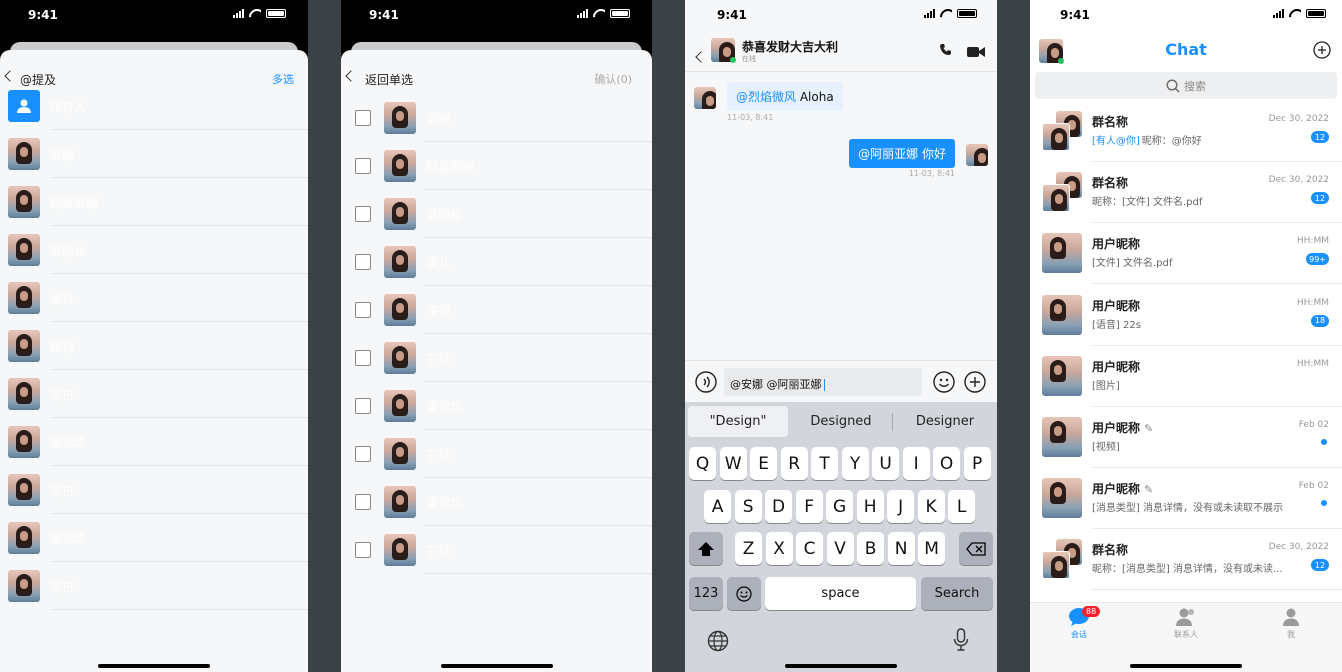 This screenshot has width=1342, height=672. I want to click on key-c: C, so click(810, 548).